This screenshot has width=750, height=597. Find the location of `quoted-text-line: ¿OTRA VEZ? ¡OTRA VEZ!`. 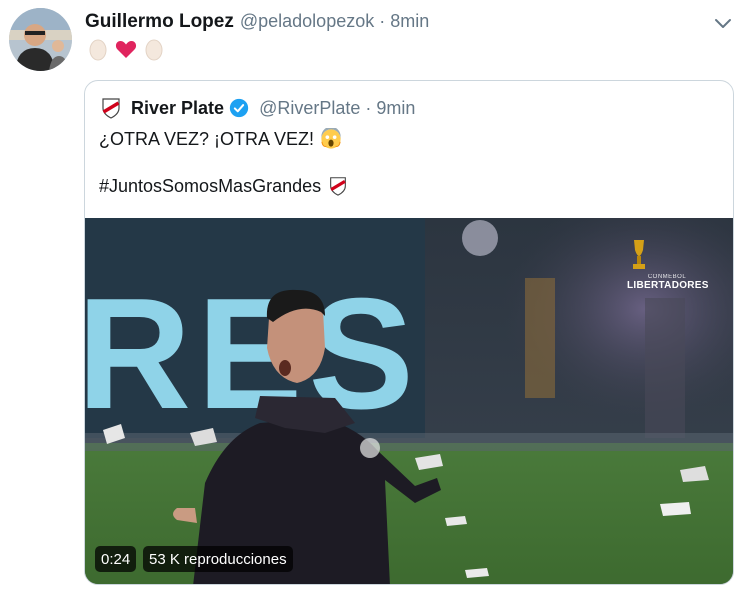

quoted-text-line: ¿OTRA VEZ? ¡OTRA VEZ! is located at coordinates (220, 139).